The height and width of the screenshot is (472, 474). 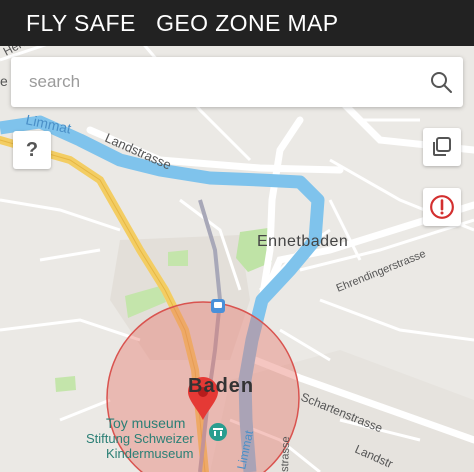 I want to click on app-header: FLY SAFE GEO ZONE MAP, so click(x=237, y=23).